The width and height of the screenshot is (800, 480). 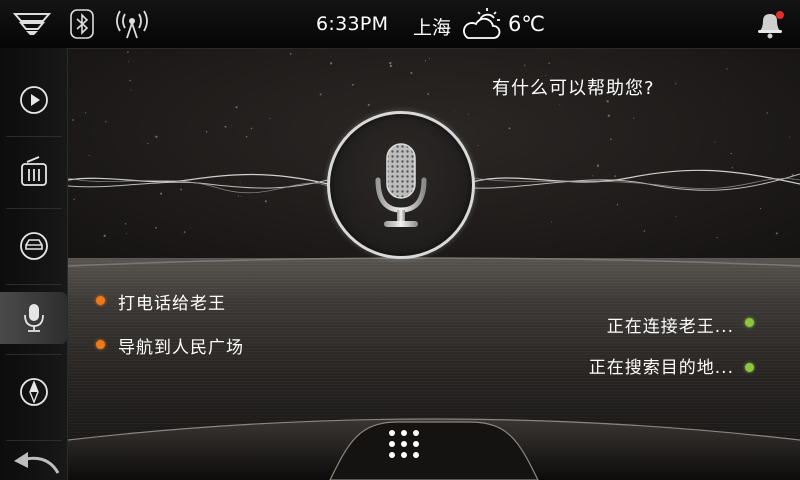 I want to click on home-logo-button, so click(x=32, y=24).